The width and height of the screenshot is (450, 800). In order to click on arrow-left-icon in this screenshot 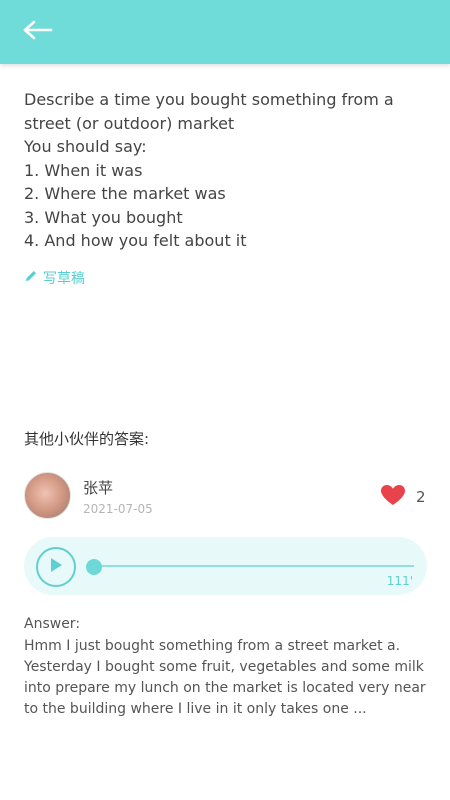, I will do `click(38, 32)`.